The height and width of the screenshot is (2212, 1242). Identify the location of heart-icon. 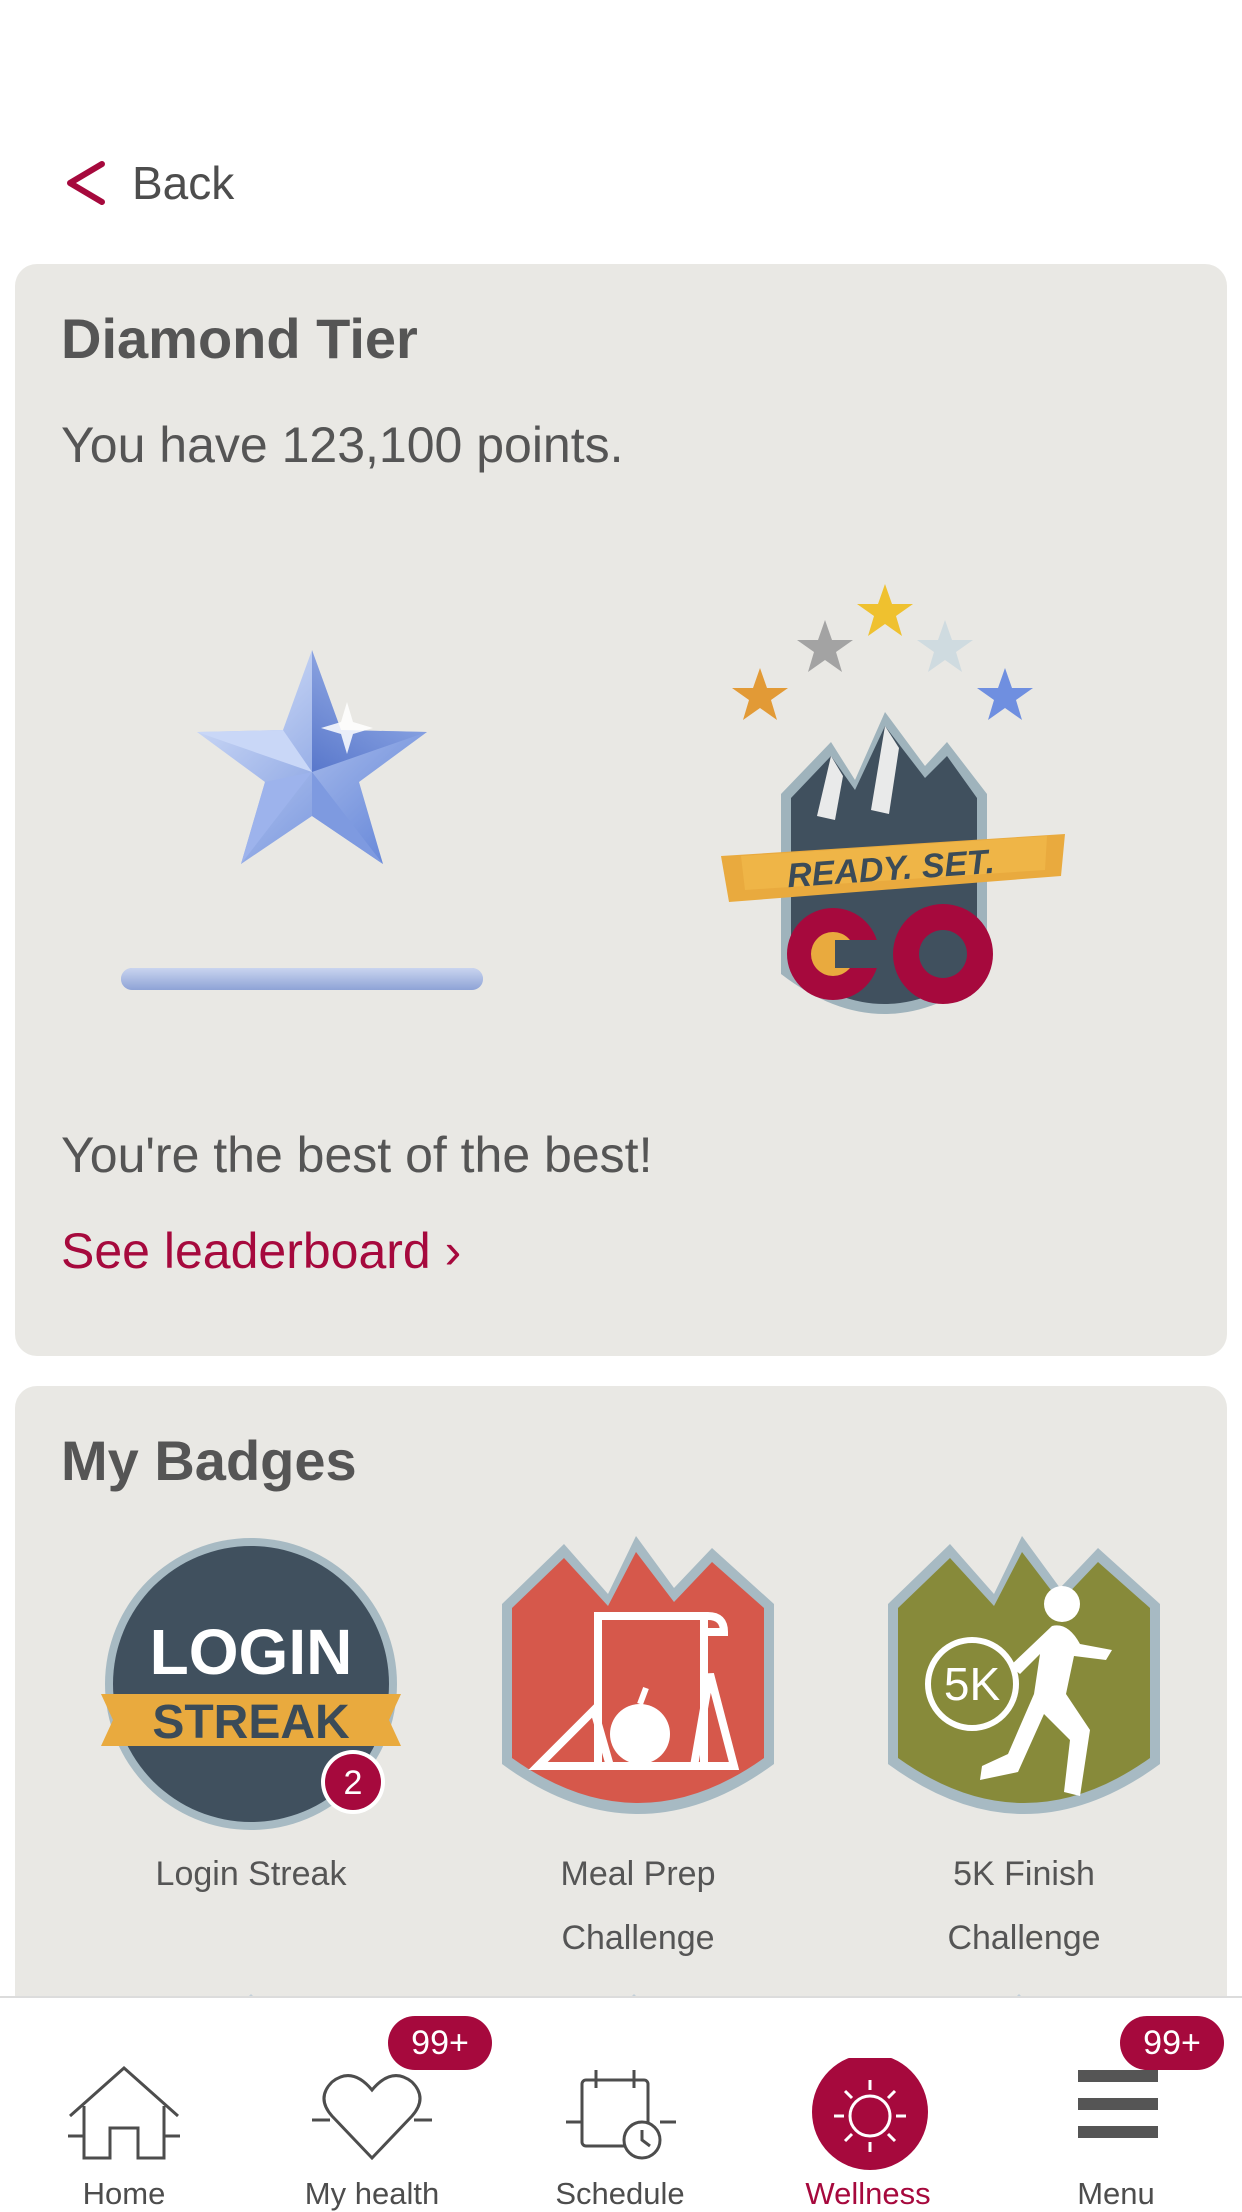
(372, 2117).